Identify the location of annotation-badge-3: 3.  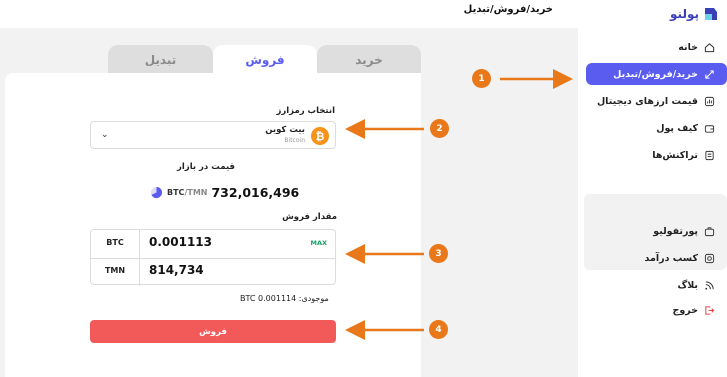
(438, 253).